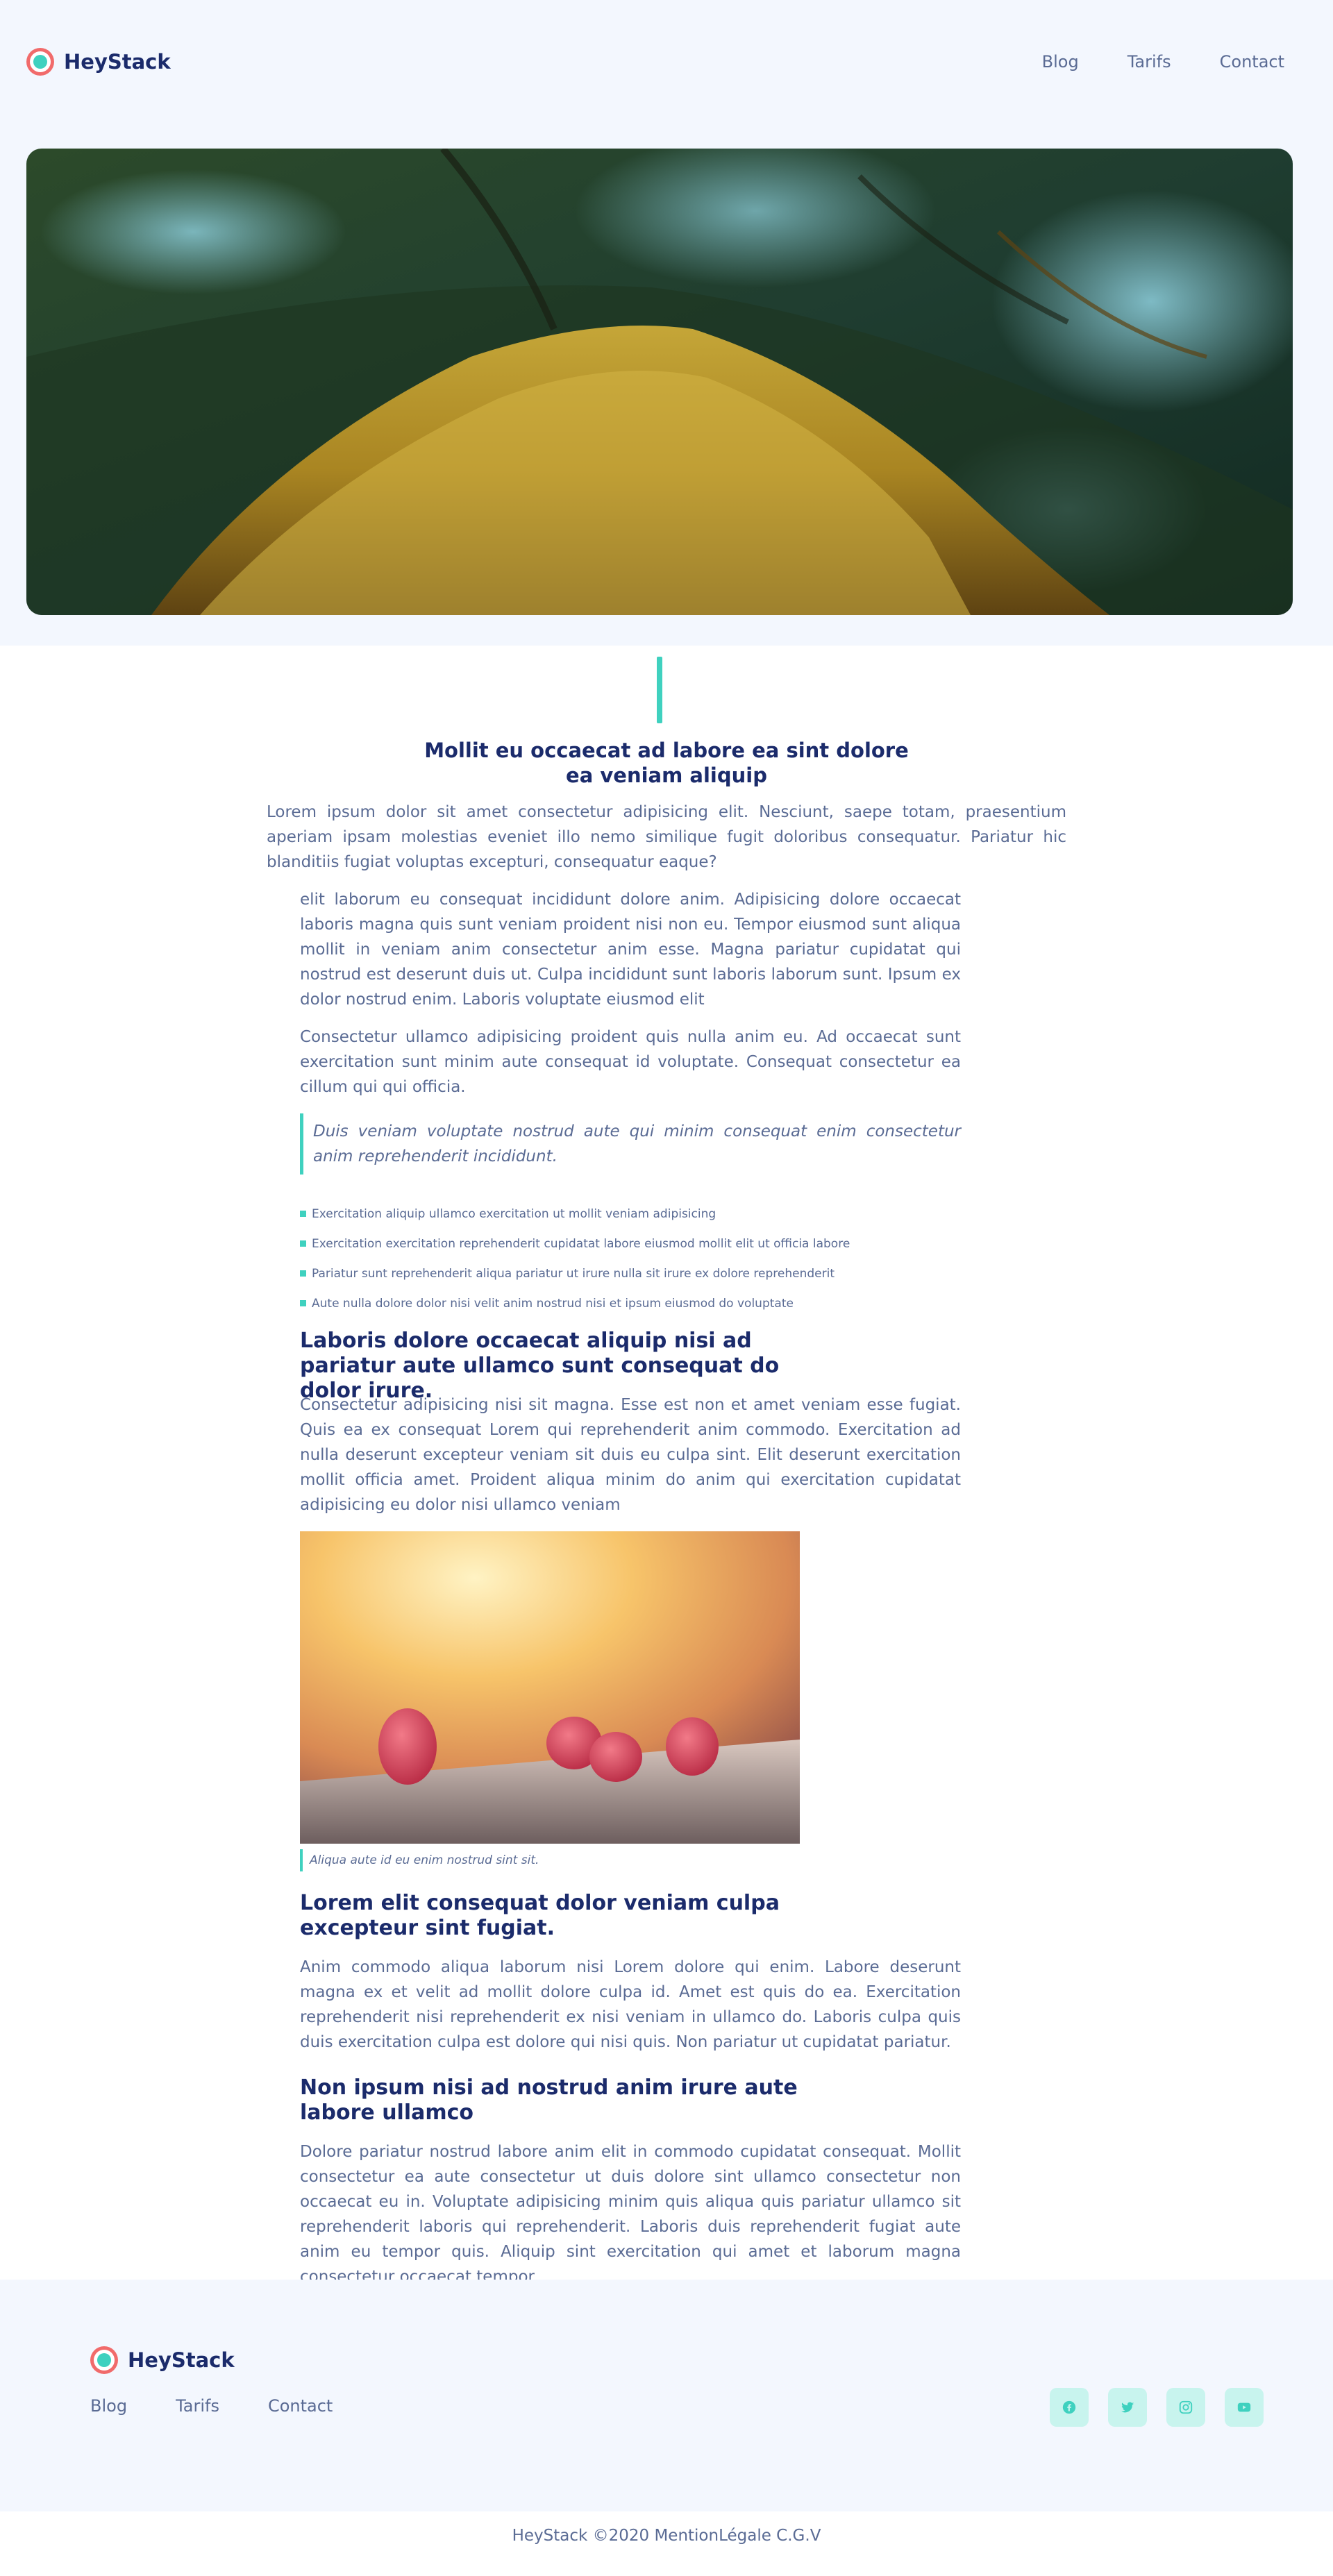 The image size is (1333, 2576). What do you see at coordinates (550, 1687) in the screenshot?
I see `article-image` at bounding box center [550, 1687].